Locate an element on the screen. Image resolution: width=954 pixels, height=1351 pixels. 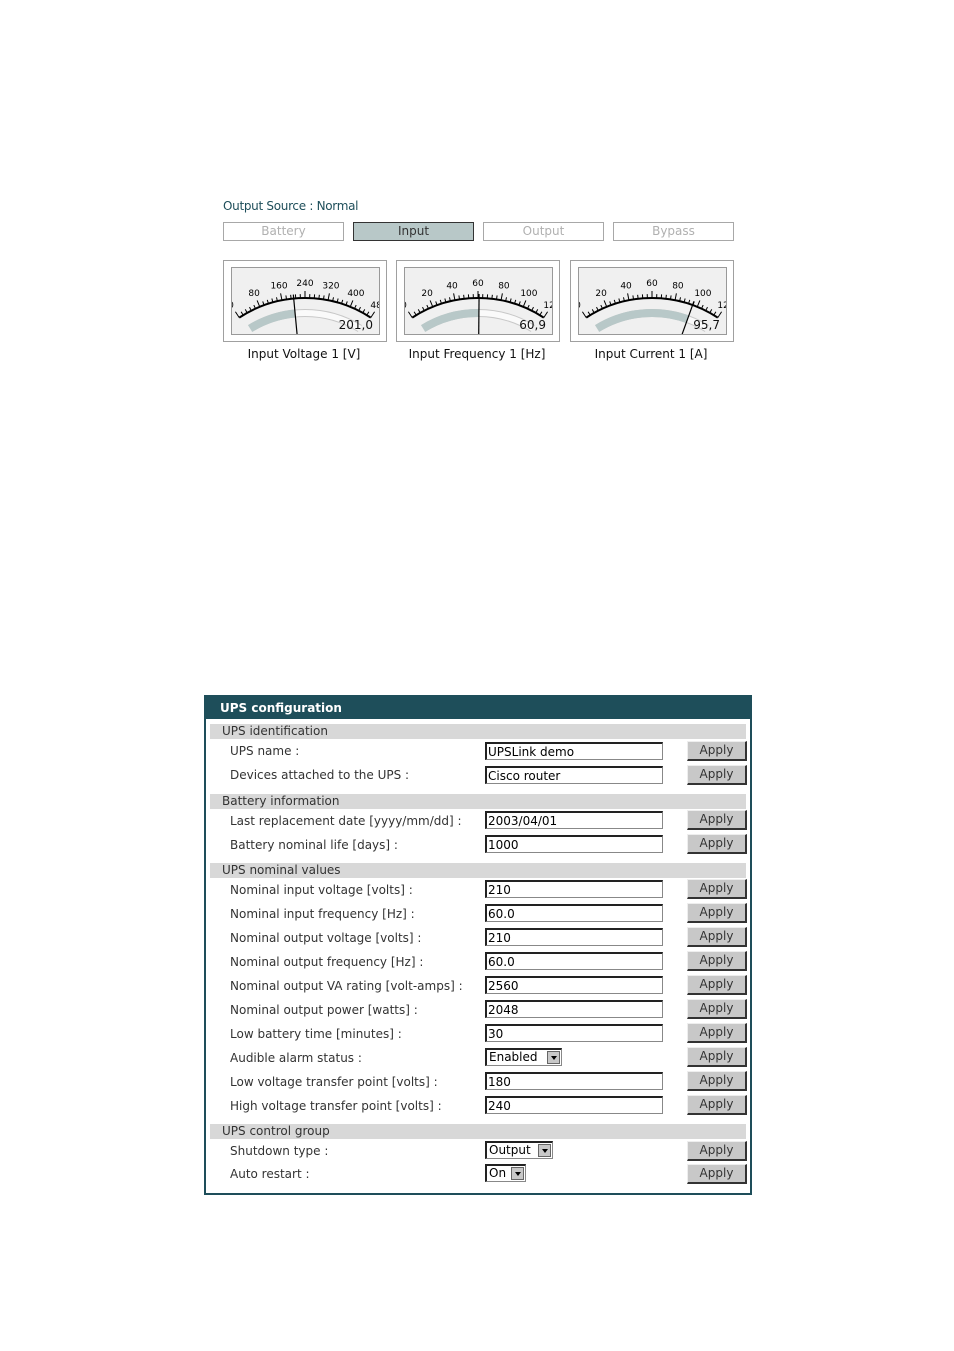
low-voltage-transfer-point-input is located at coordinates (574, 1081).